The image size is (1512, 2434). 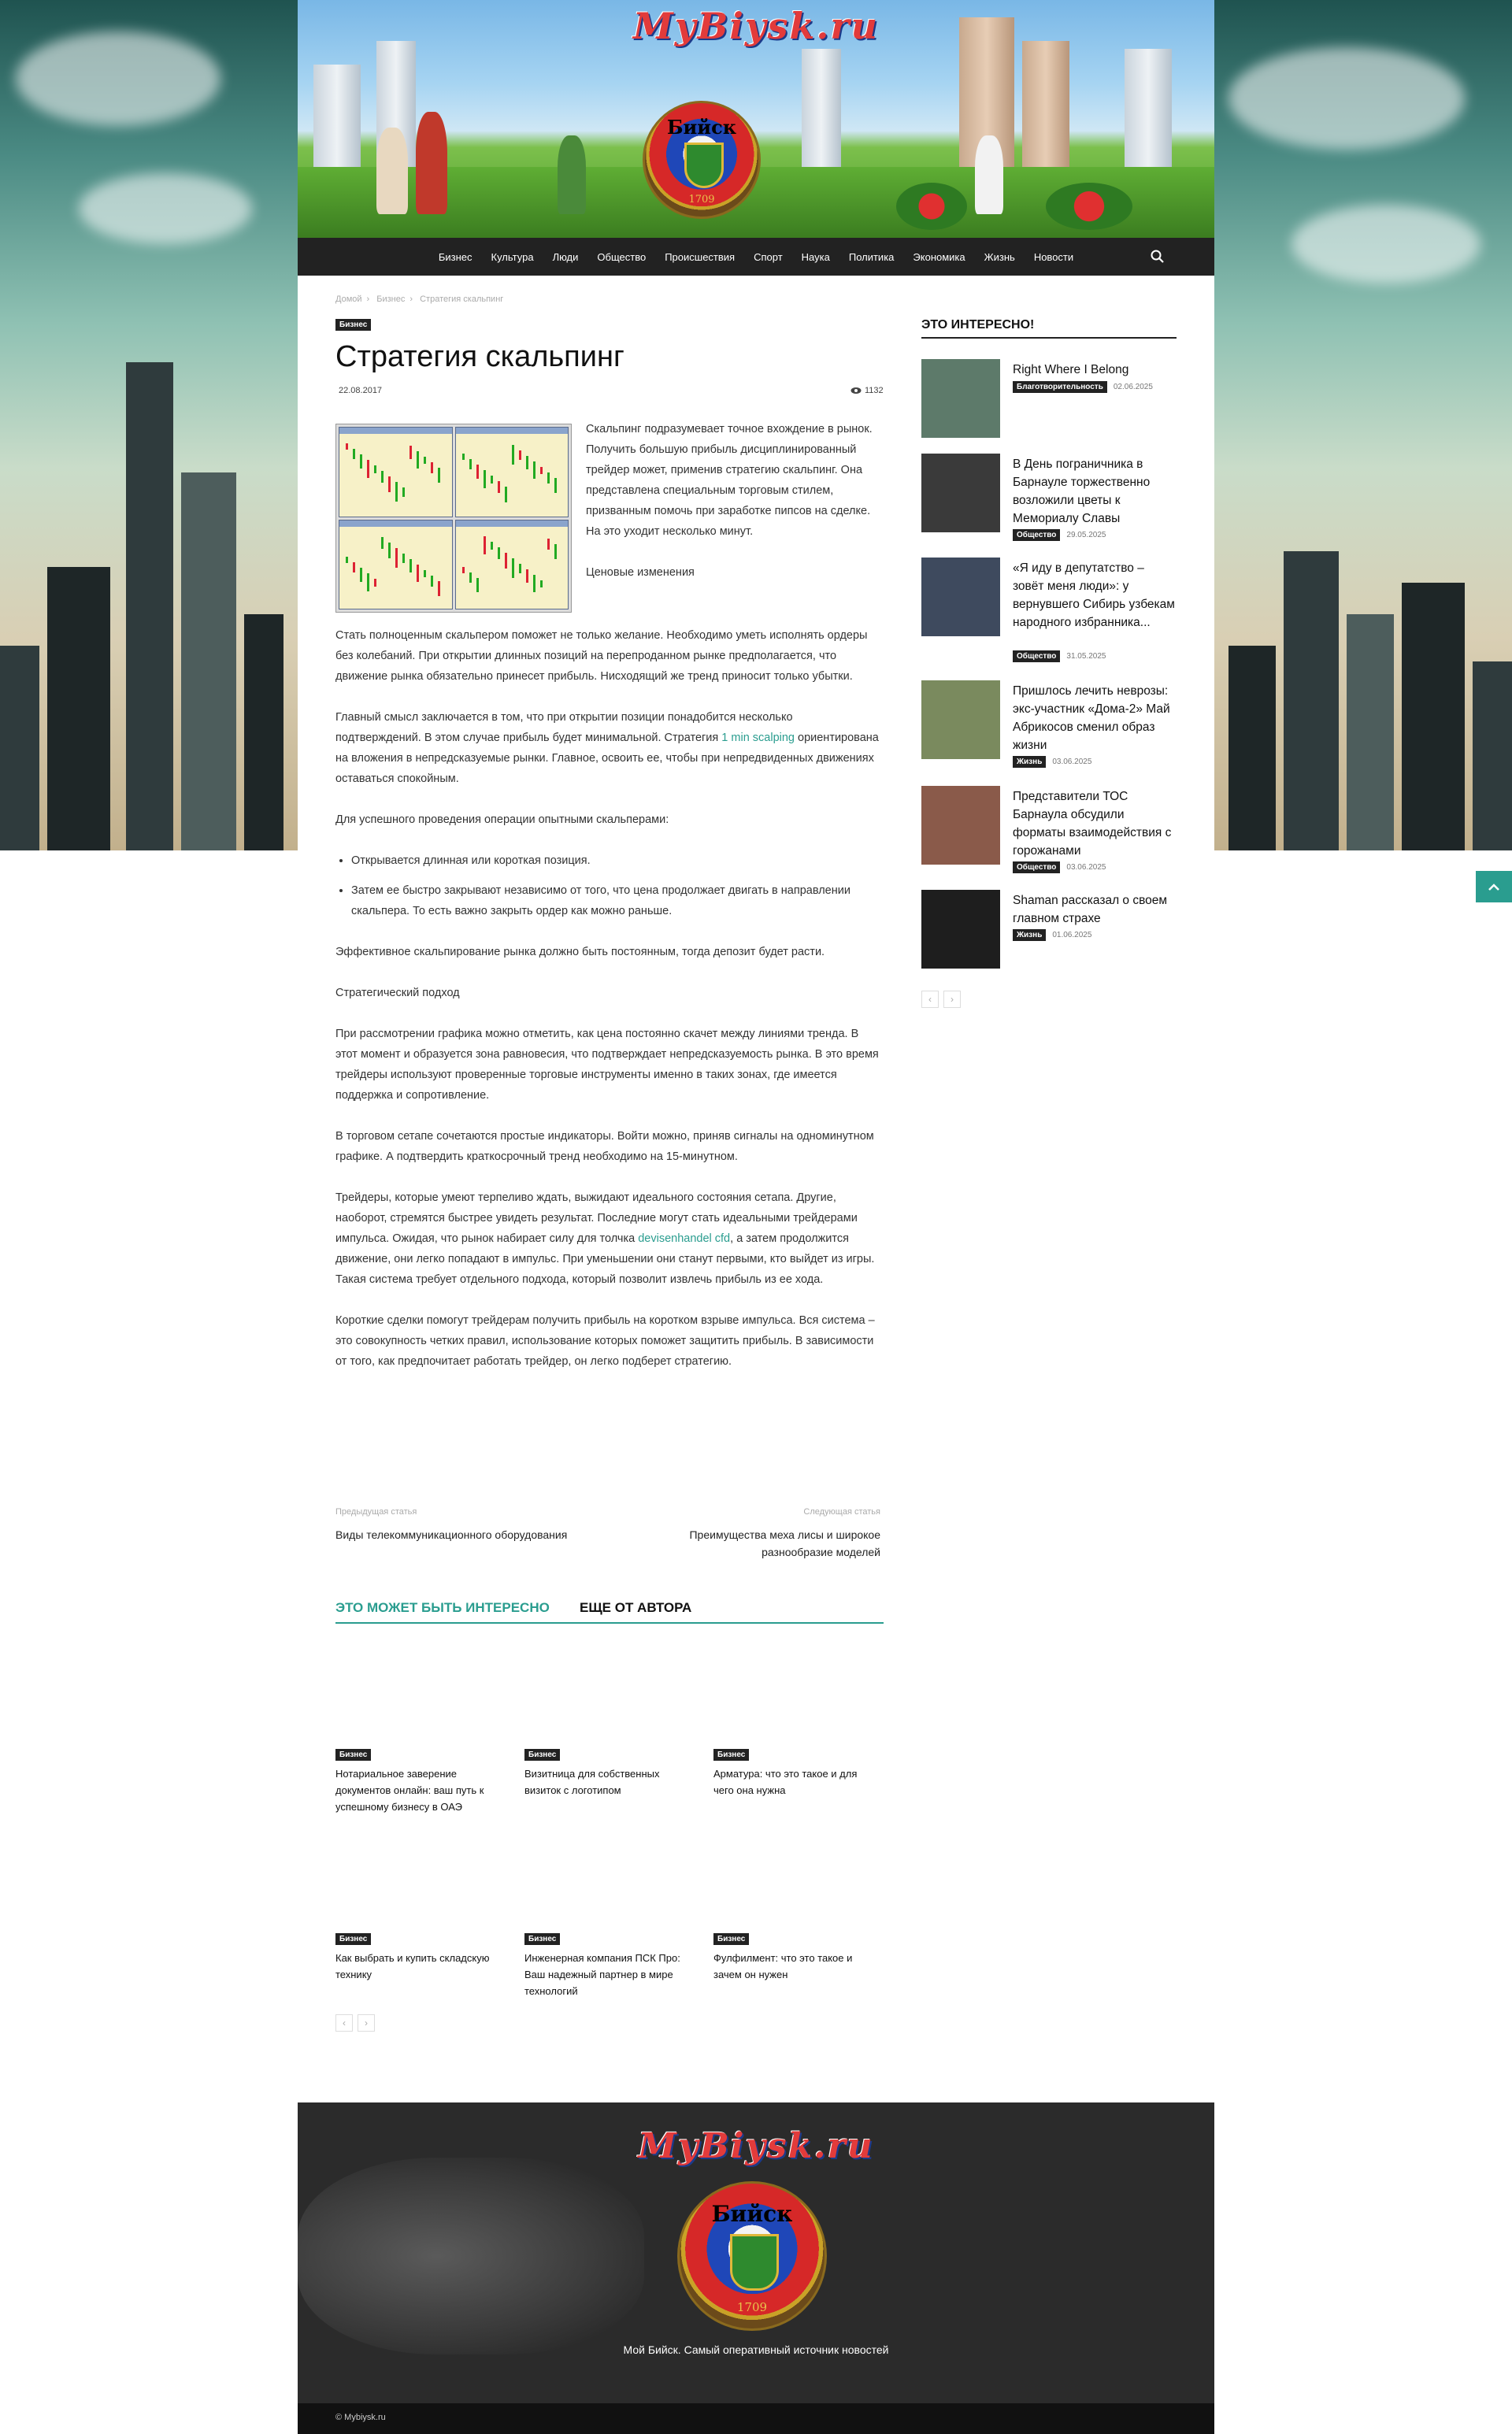 I want to click on nav-item: Бизнес, so click(x=455, y=257).